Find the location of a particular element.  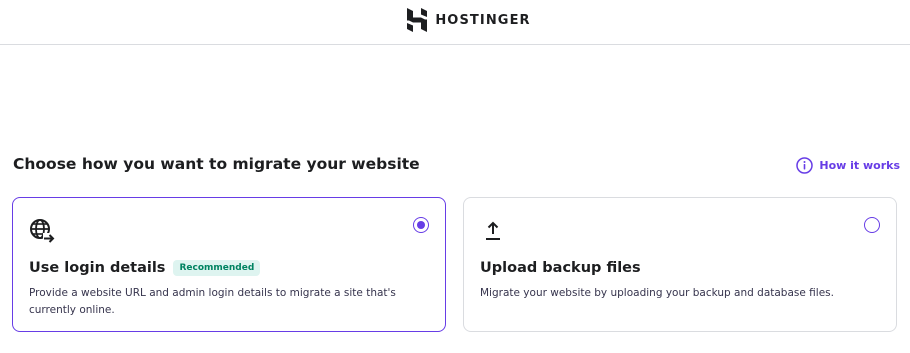

top-header: HOSTINGER is located at coordinates (455, 22).